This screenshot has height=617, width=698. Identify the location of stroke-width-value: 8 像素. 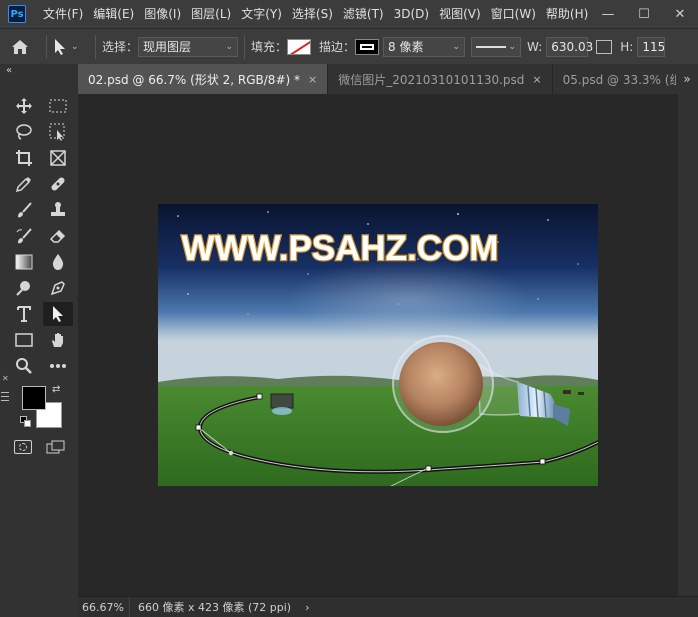
(406, 47).